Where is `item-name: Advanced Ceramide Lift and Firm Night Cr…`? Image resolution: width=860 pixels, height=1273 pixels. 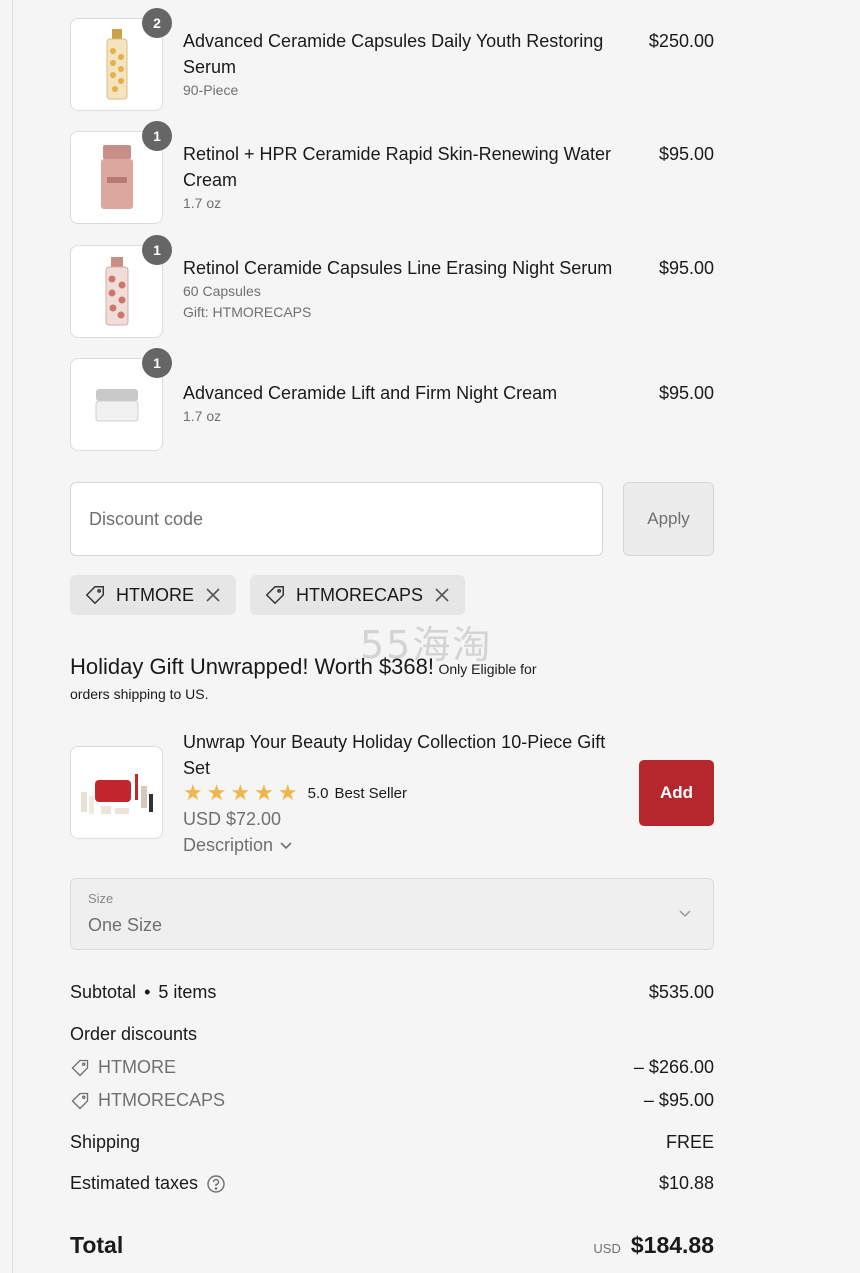 item-name: Advanced Ceramide Lift and Firm Night Cr… is located at coordinates (370, 393).